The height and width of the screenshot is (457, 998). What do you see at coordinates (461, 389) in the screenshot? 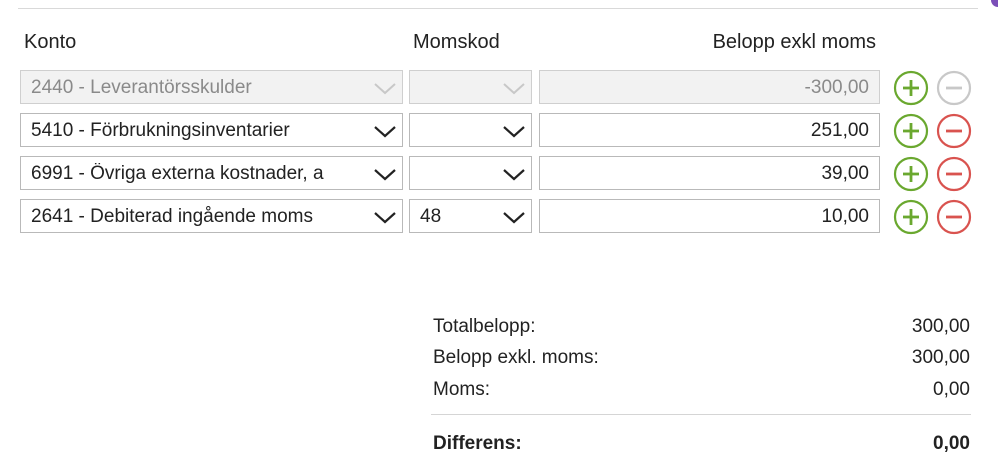
I see `moms-label: Moms:` at bounding box center [461, 389].